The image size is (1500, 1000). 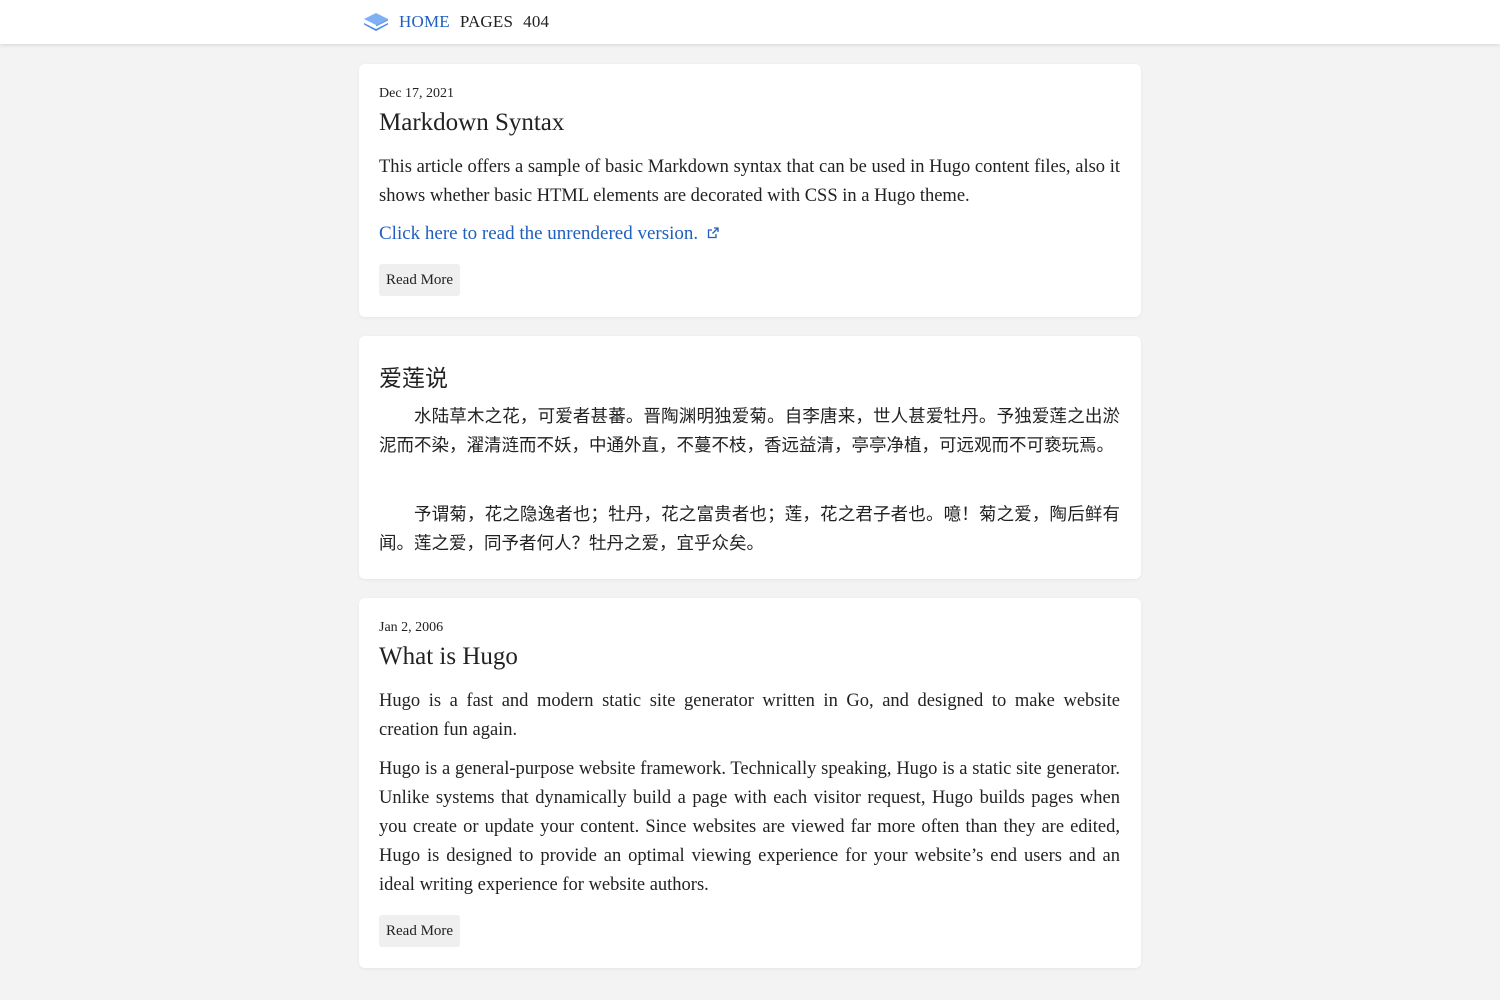 I want to click on post-title: Markdown Syntax, so click(x=471, y=123).